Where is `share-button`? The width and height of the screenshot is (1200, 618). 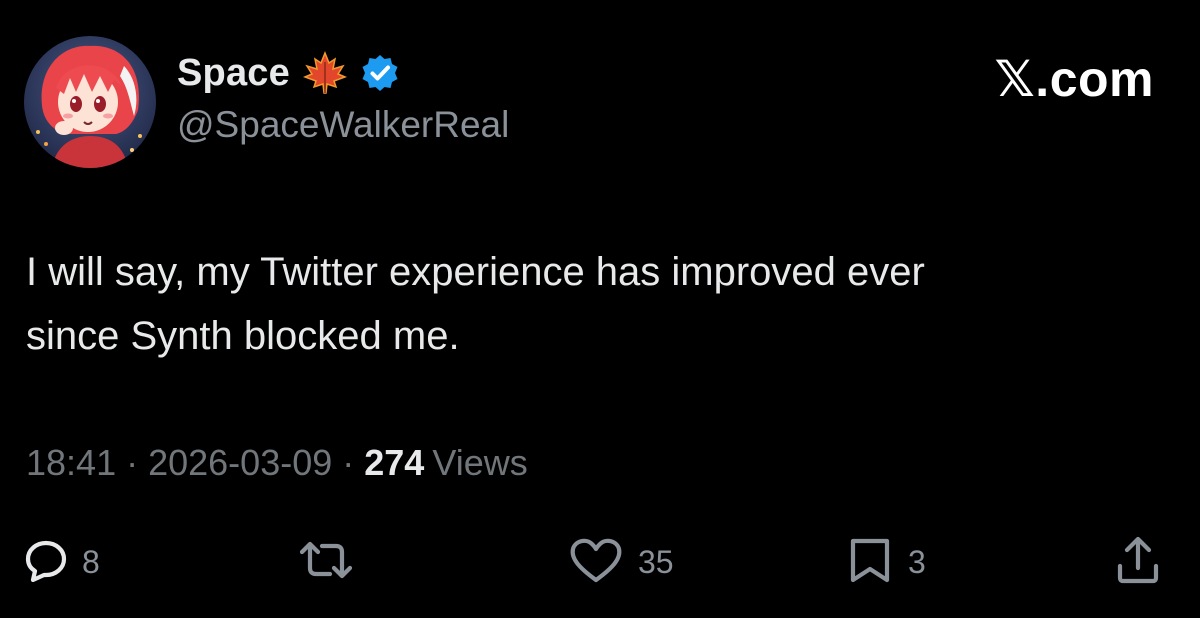 share-button is located at coordinates (1145, 562).